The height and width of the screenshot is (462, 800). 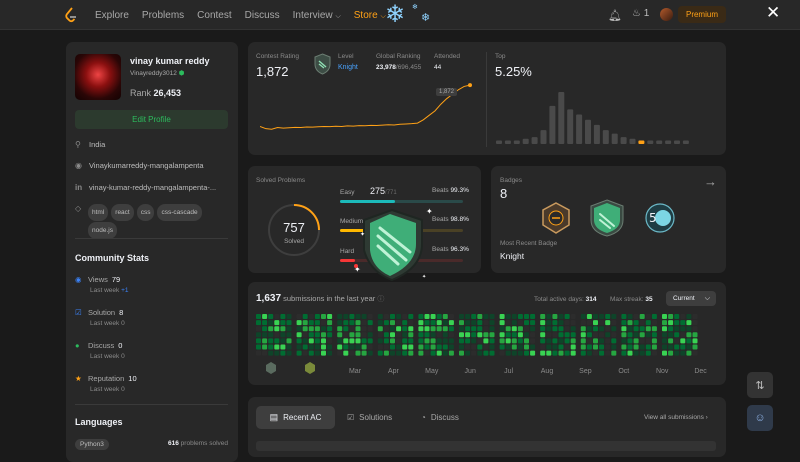 I want to click on tab-solutions-label: Solutions, so click(x=376, y=417).